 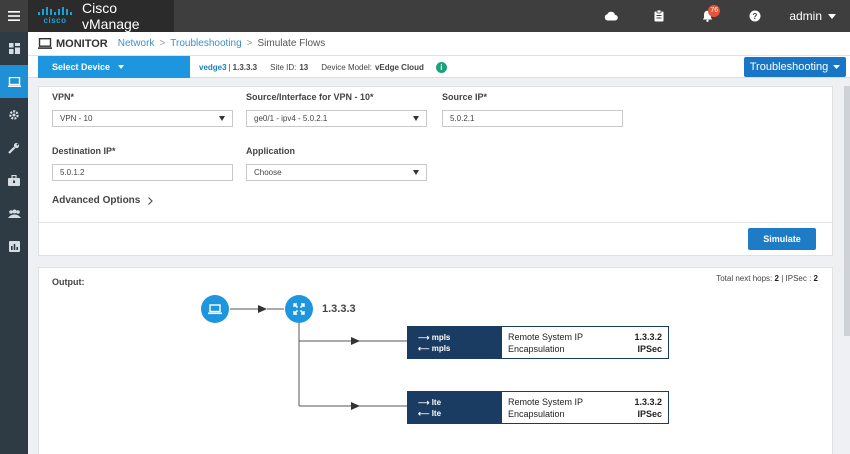 I want to click on system-ip: 1.3.3.3, so click(x=245, y=67).